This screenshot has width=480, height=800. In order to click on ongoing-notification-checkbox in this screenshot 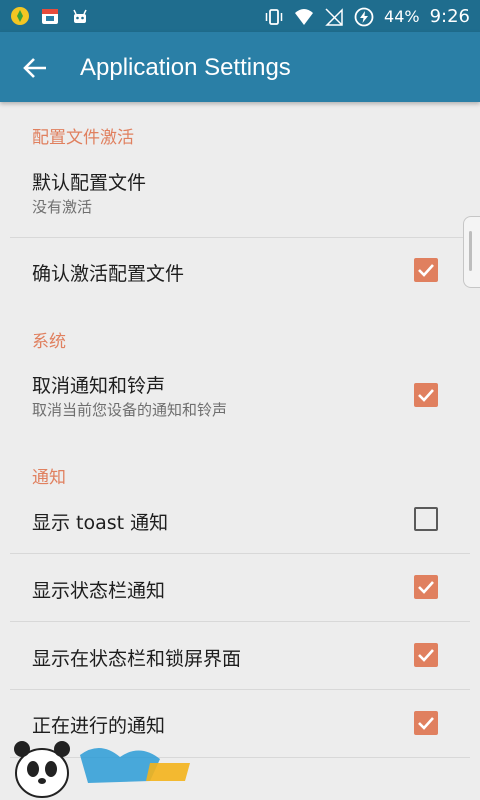, I will do `click(426, 723)`.